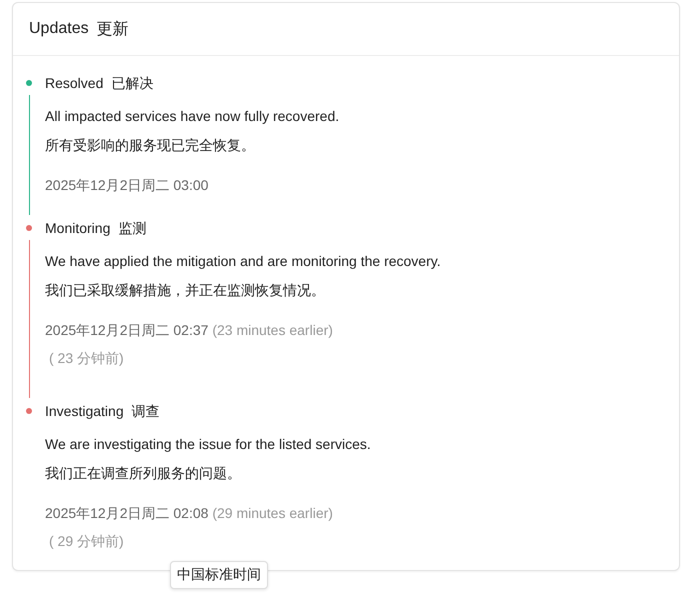 This screenshot has height=596, width=684. I want to click on relative-time: ( 29 分钟前), so click(86, 541).